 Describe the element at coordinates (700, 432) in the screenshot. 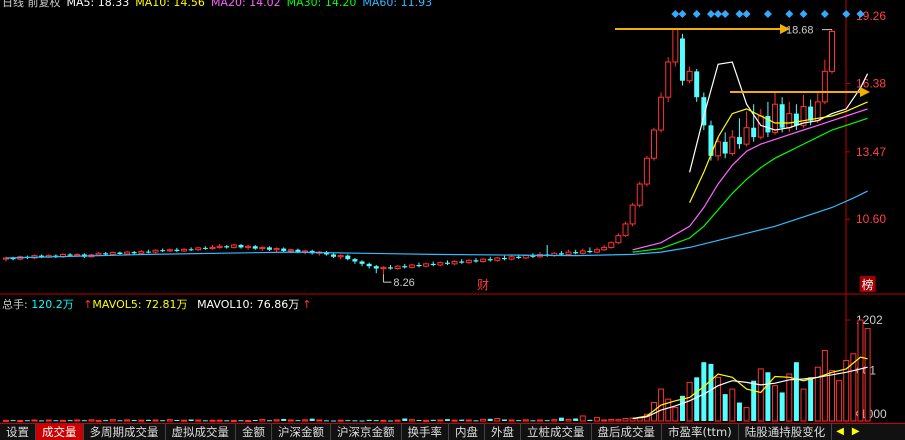

I see `tab-12: 市盈率(ttm)` at that location.